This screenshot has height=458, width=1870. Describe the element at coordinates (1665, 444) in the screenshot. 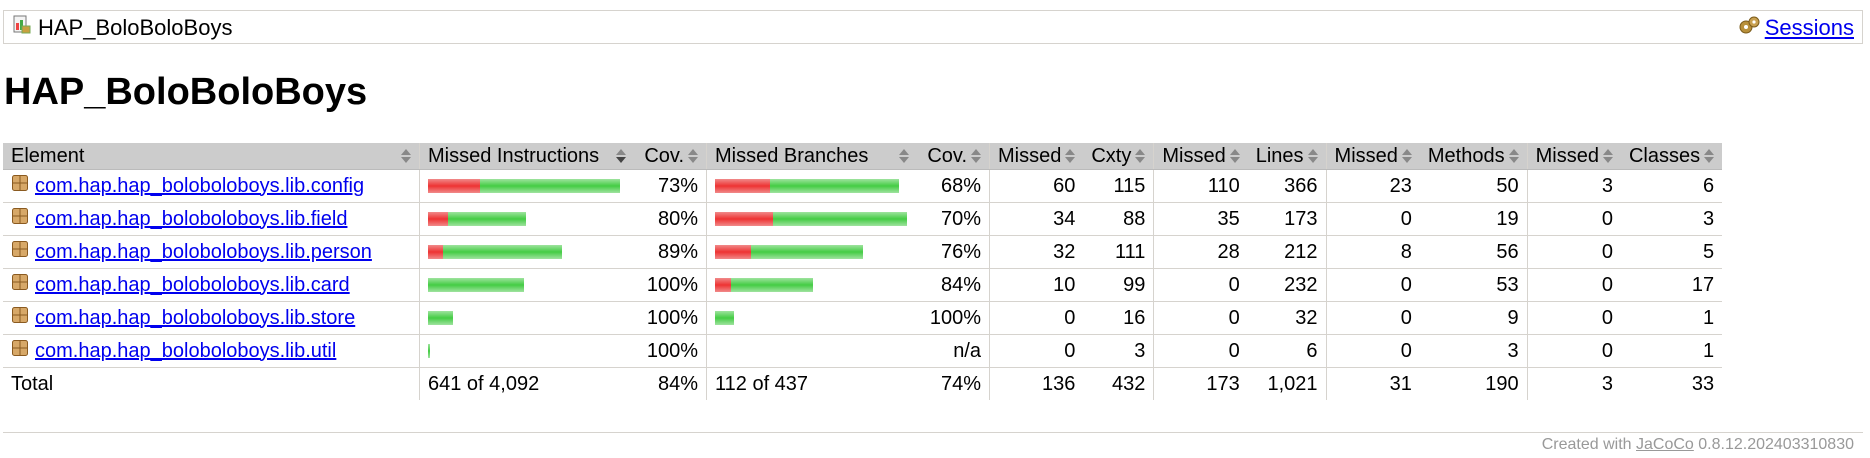

I see `jacoco-link: JaCoCo` at that location.